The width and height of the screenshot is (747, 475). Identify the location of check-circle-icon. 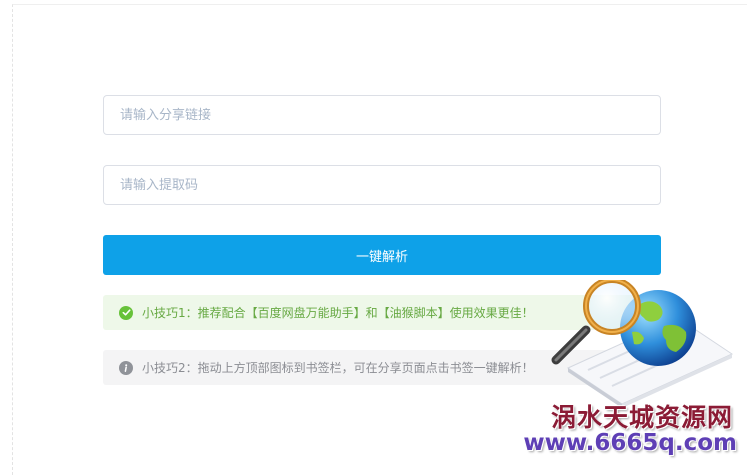
(126, 312).